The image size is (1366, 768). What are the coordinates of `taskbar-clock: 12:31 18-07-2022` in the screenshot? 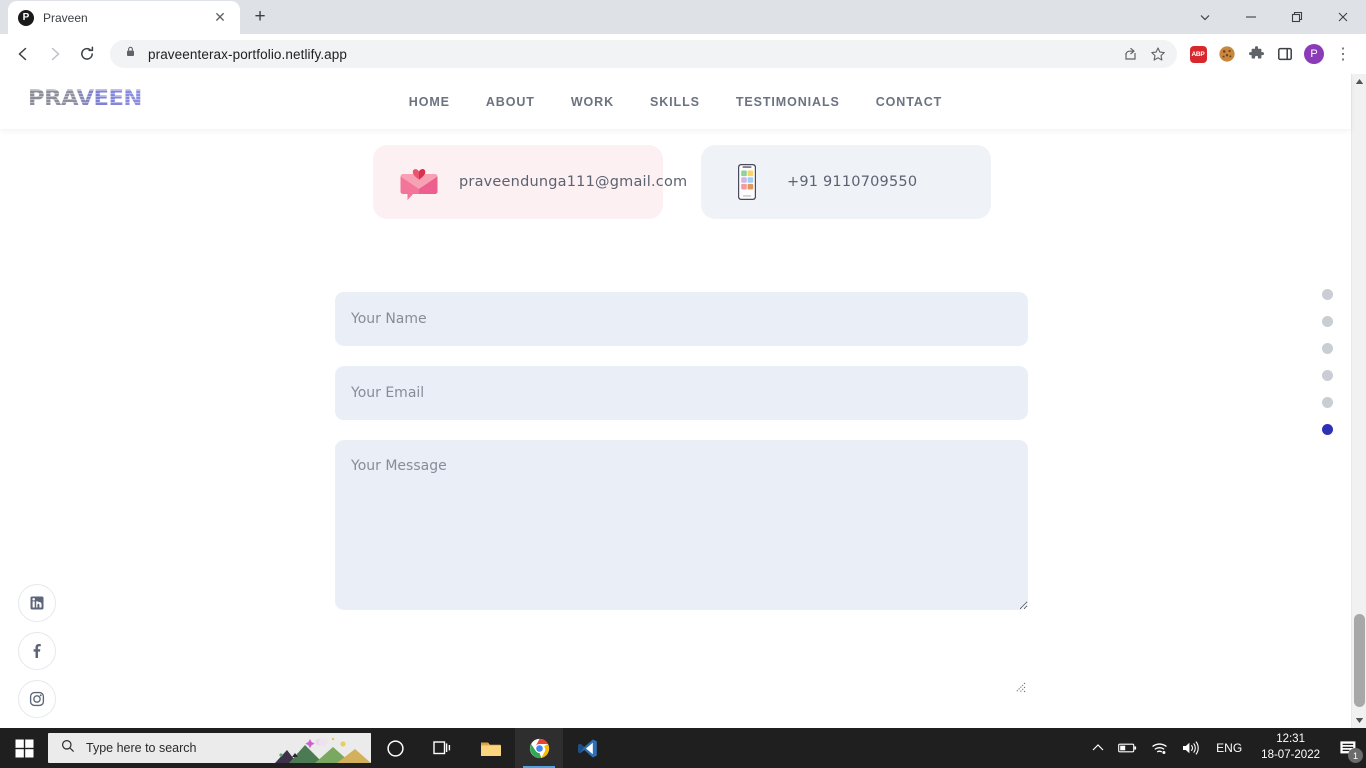 It's located at (1290, 747).